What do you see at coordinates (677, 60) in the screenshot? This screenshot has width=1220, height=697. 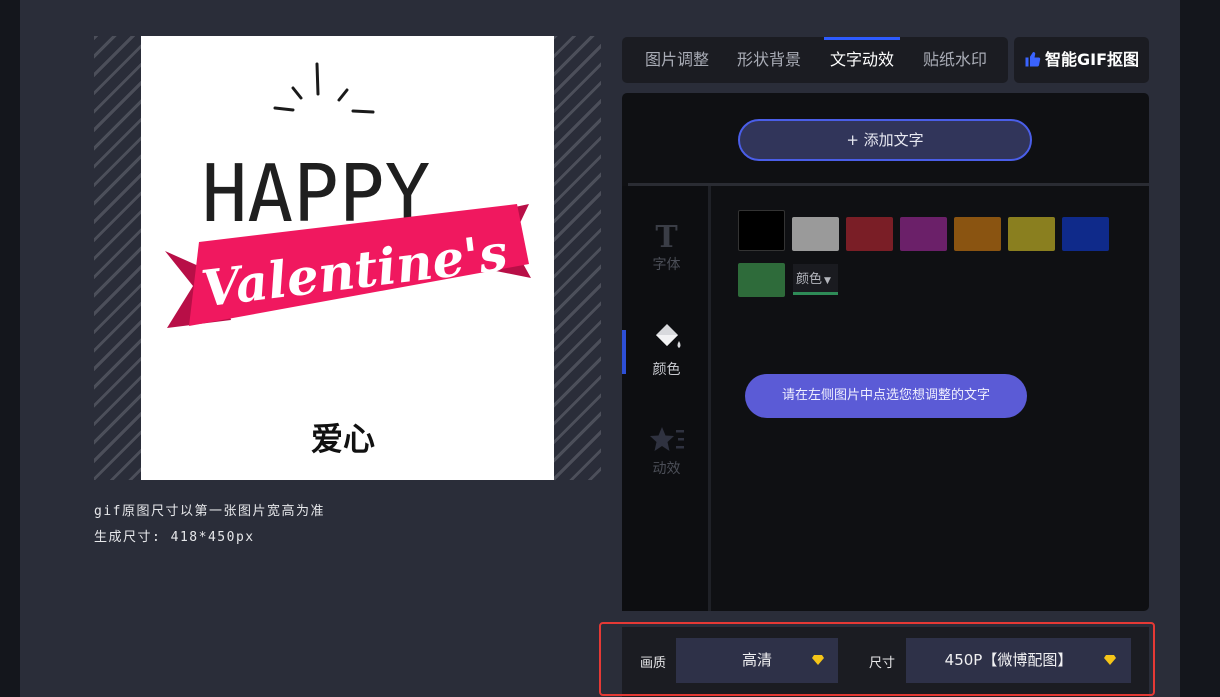 I see `tab-image-adjust: 图片调整` at bounding box center [677, 60].